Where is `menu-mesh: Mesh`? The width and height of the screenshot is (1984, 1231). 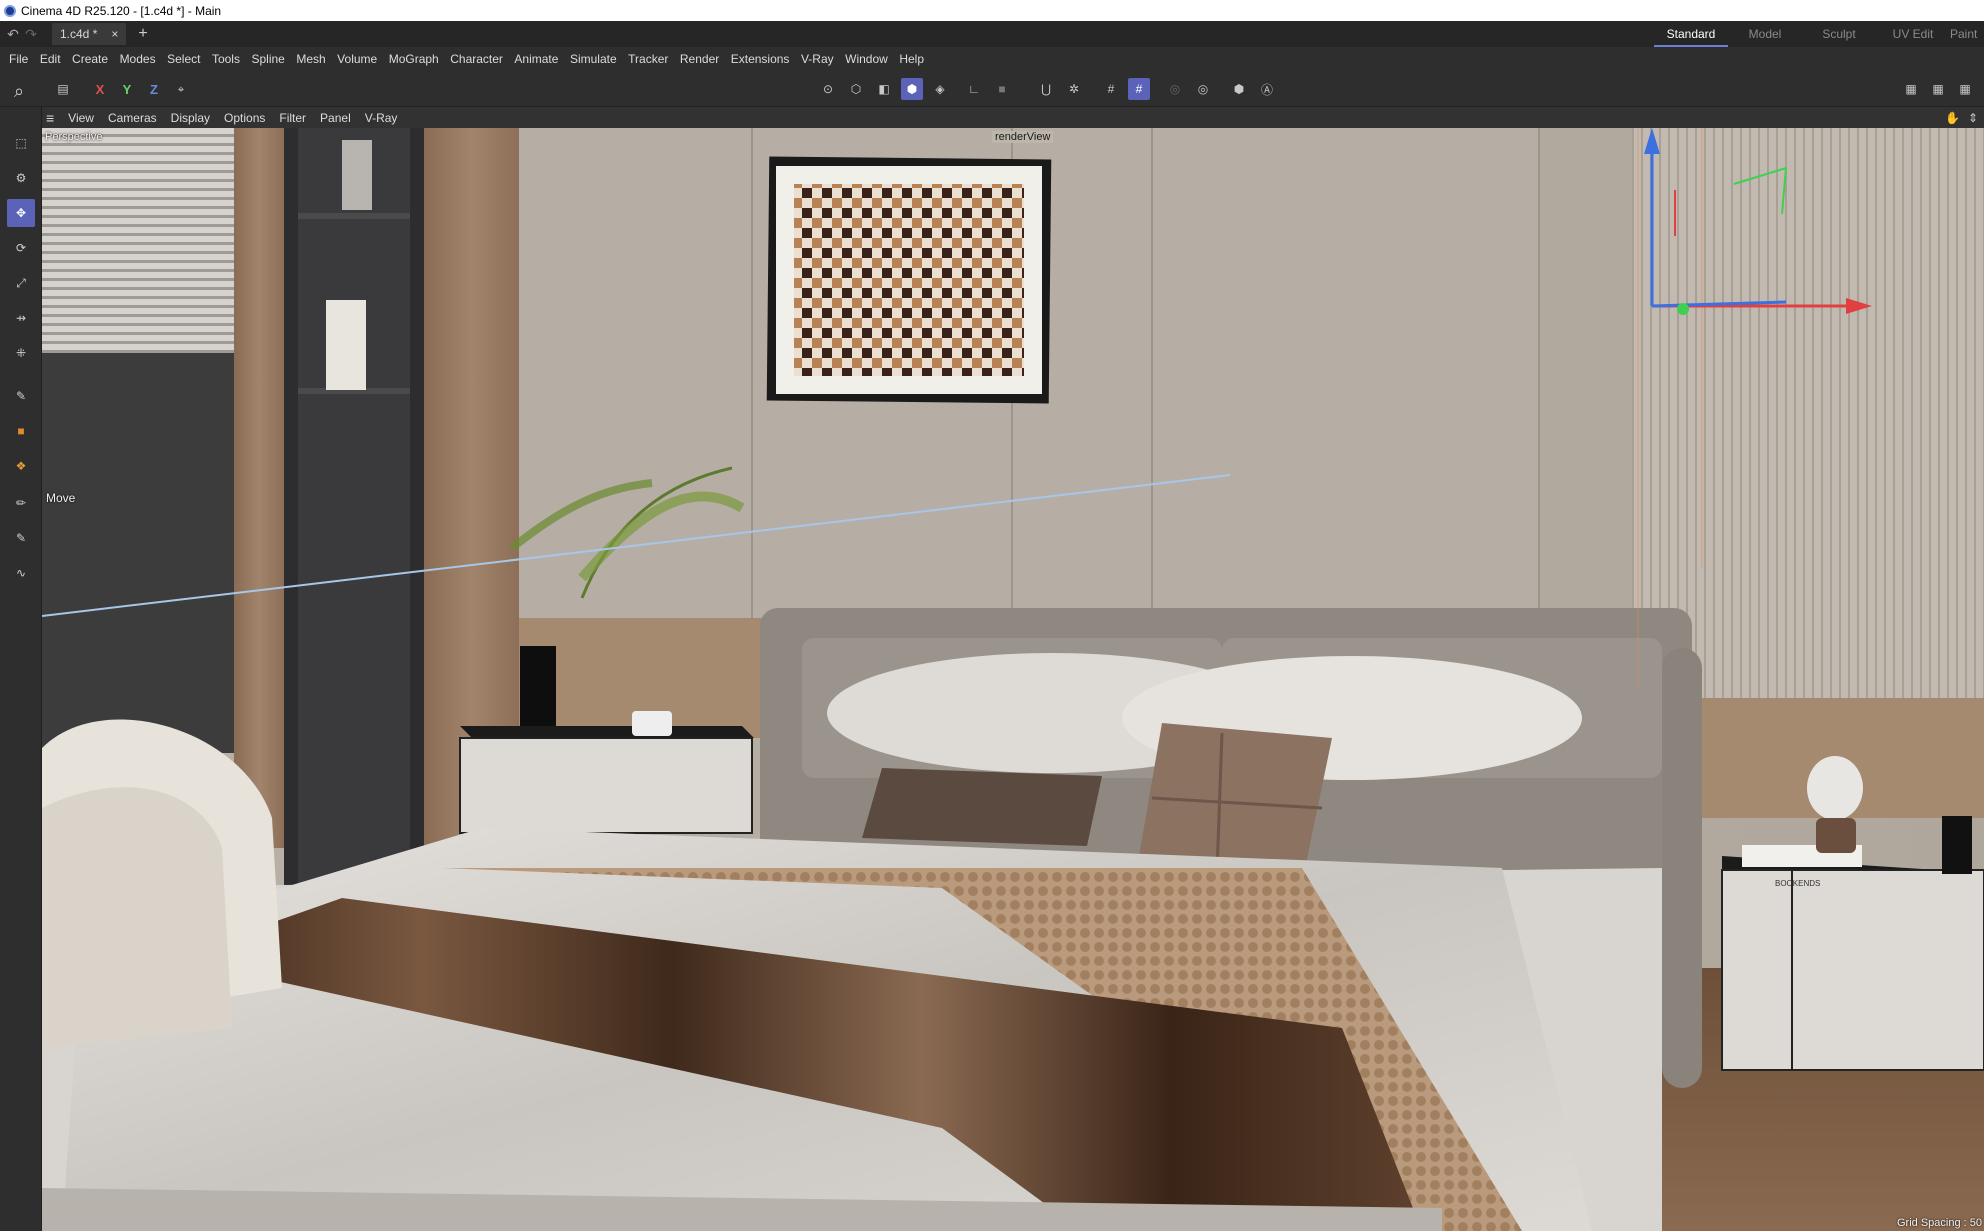
menu-mesh: Mesh is located at coordinates (310, 59).